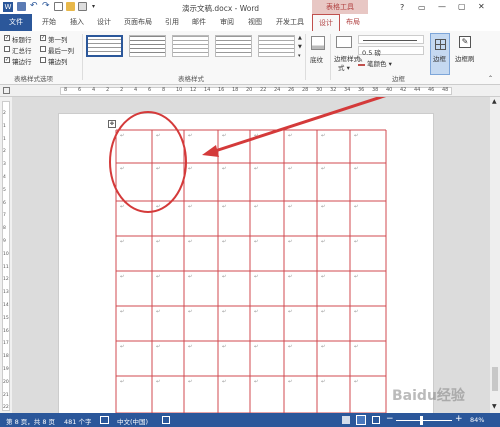 This screenshot has height=427, width=500. I want to click on tab-mailings: 邮件, so click(199, 22).